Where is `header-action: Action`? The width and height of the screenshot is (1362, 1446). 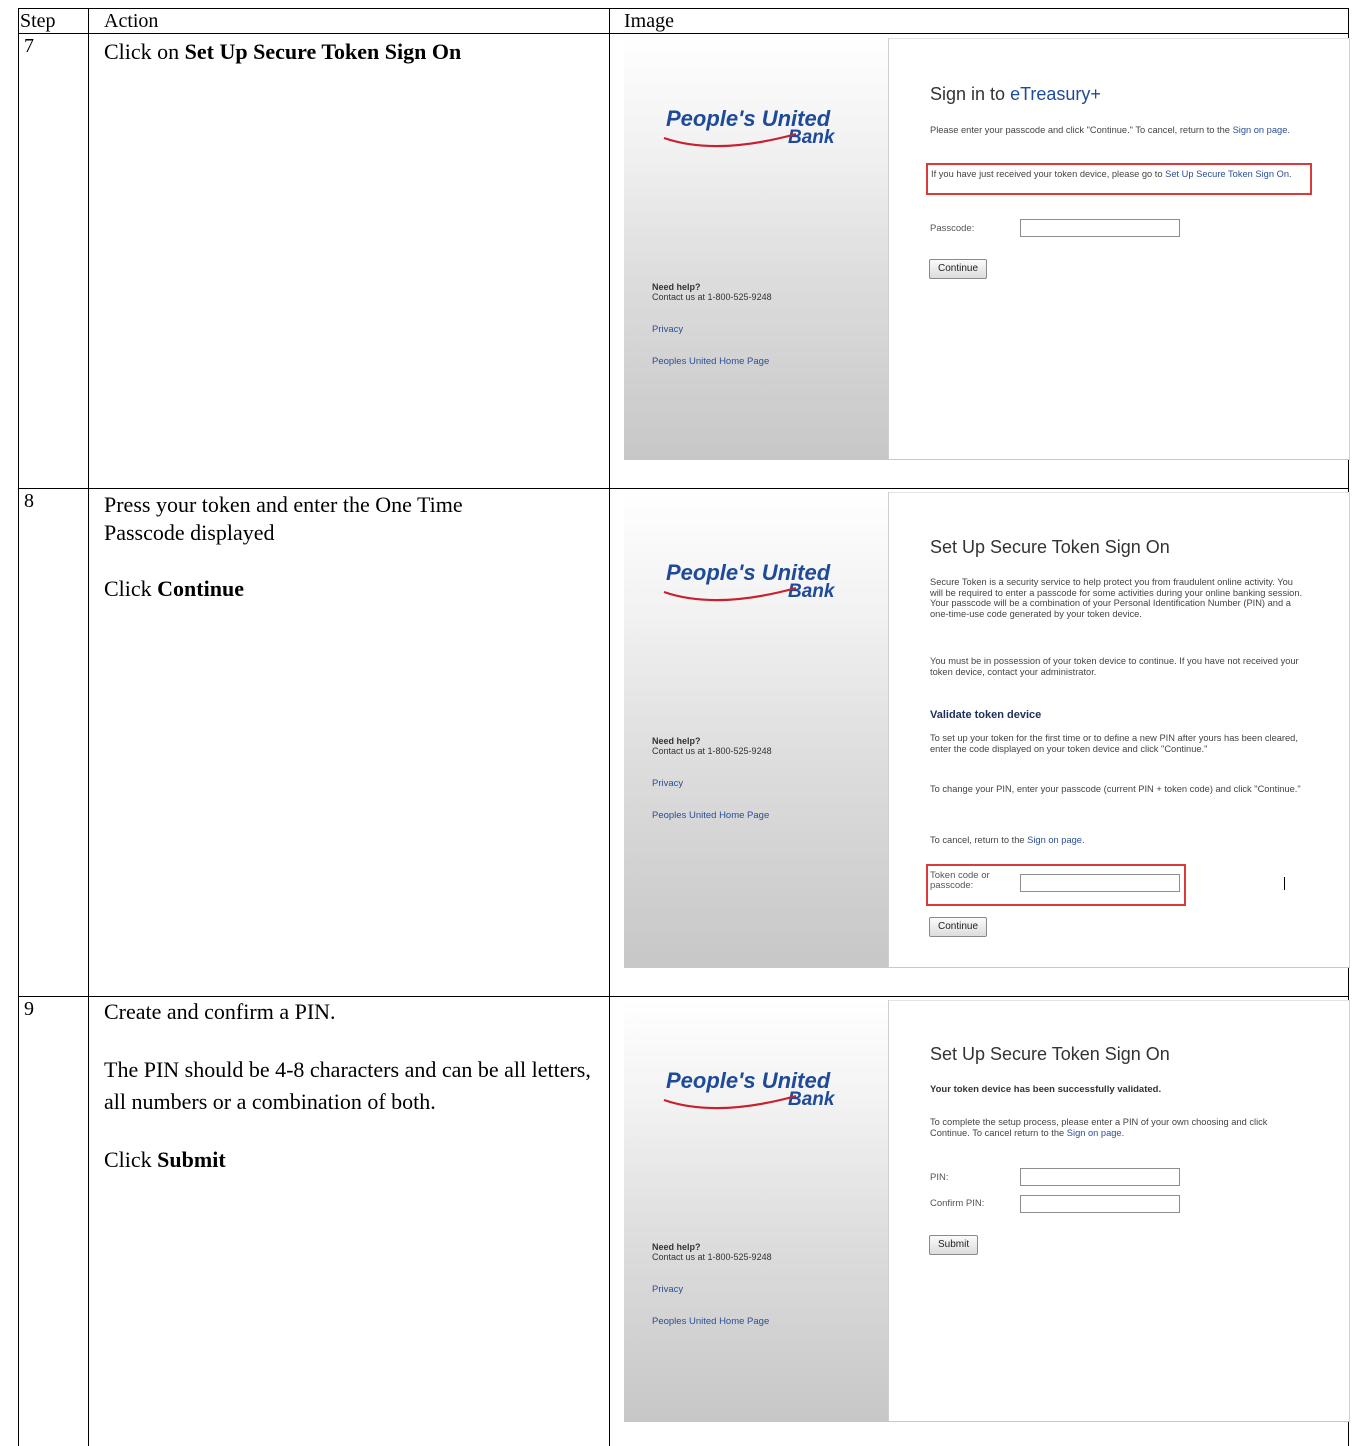
header-action: Action is located at coordinates (131, 21).